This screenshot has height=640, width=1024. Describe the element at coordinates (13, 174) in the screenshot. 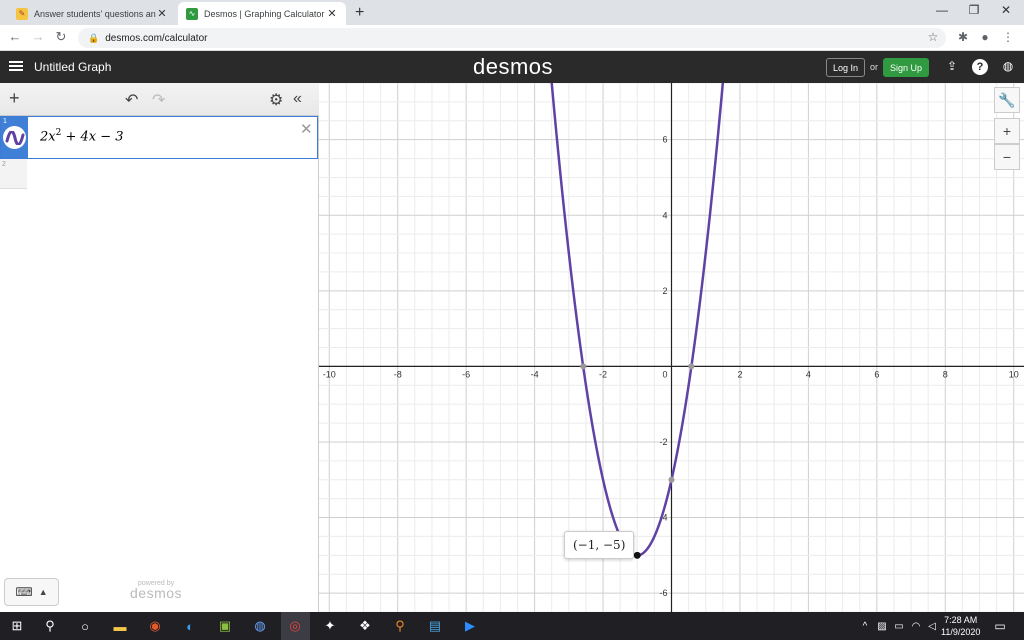

I see `expression-row-2: 2` at that location.